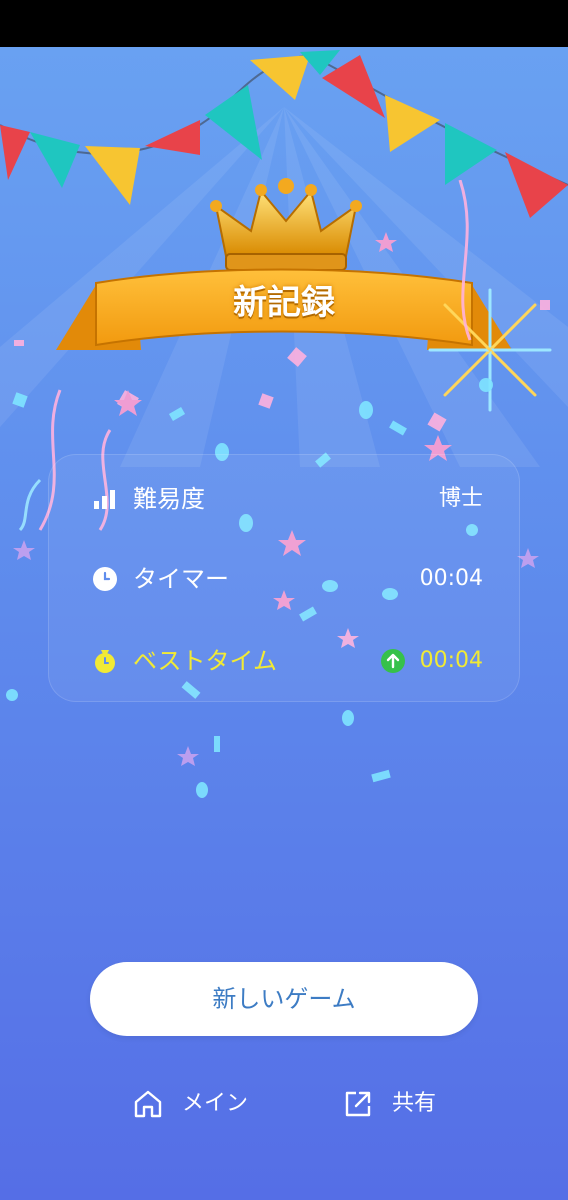 This screenshot has width=568, height=1200. Describe the element at coordinates (181, 579) in the screenshot. I see `timer-label: タイマー` at that location.